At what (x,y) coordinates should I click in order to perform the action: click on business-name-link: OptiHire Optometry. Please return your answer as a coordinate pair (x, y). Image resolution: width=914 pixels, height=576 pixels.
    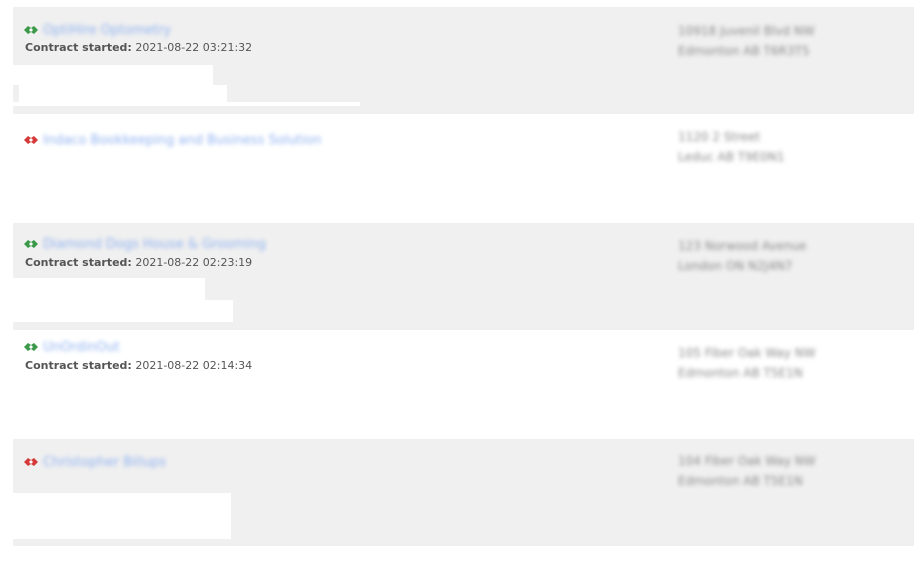
    Looking at the image, I should click on (107, 30).